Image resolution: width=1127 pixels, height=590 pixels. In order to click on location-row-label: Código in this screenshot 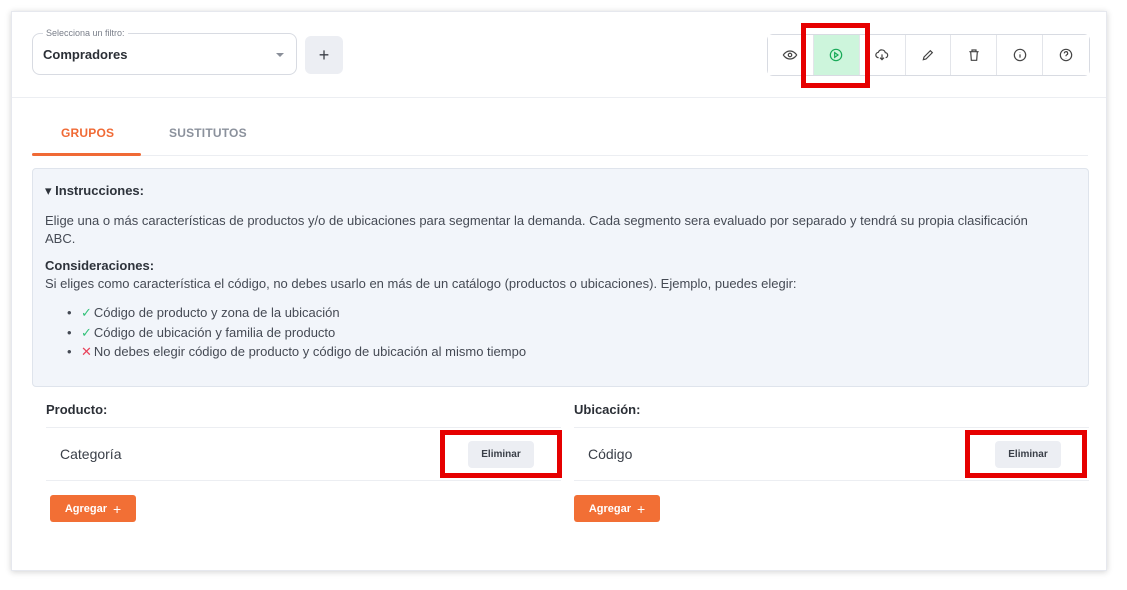, I will do `click(610, 454)`.